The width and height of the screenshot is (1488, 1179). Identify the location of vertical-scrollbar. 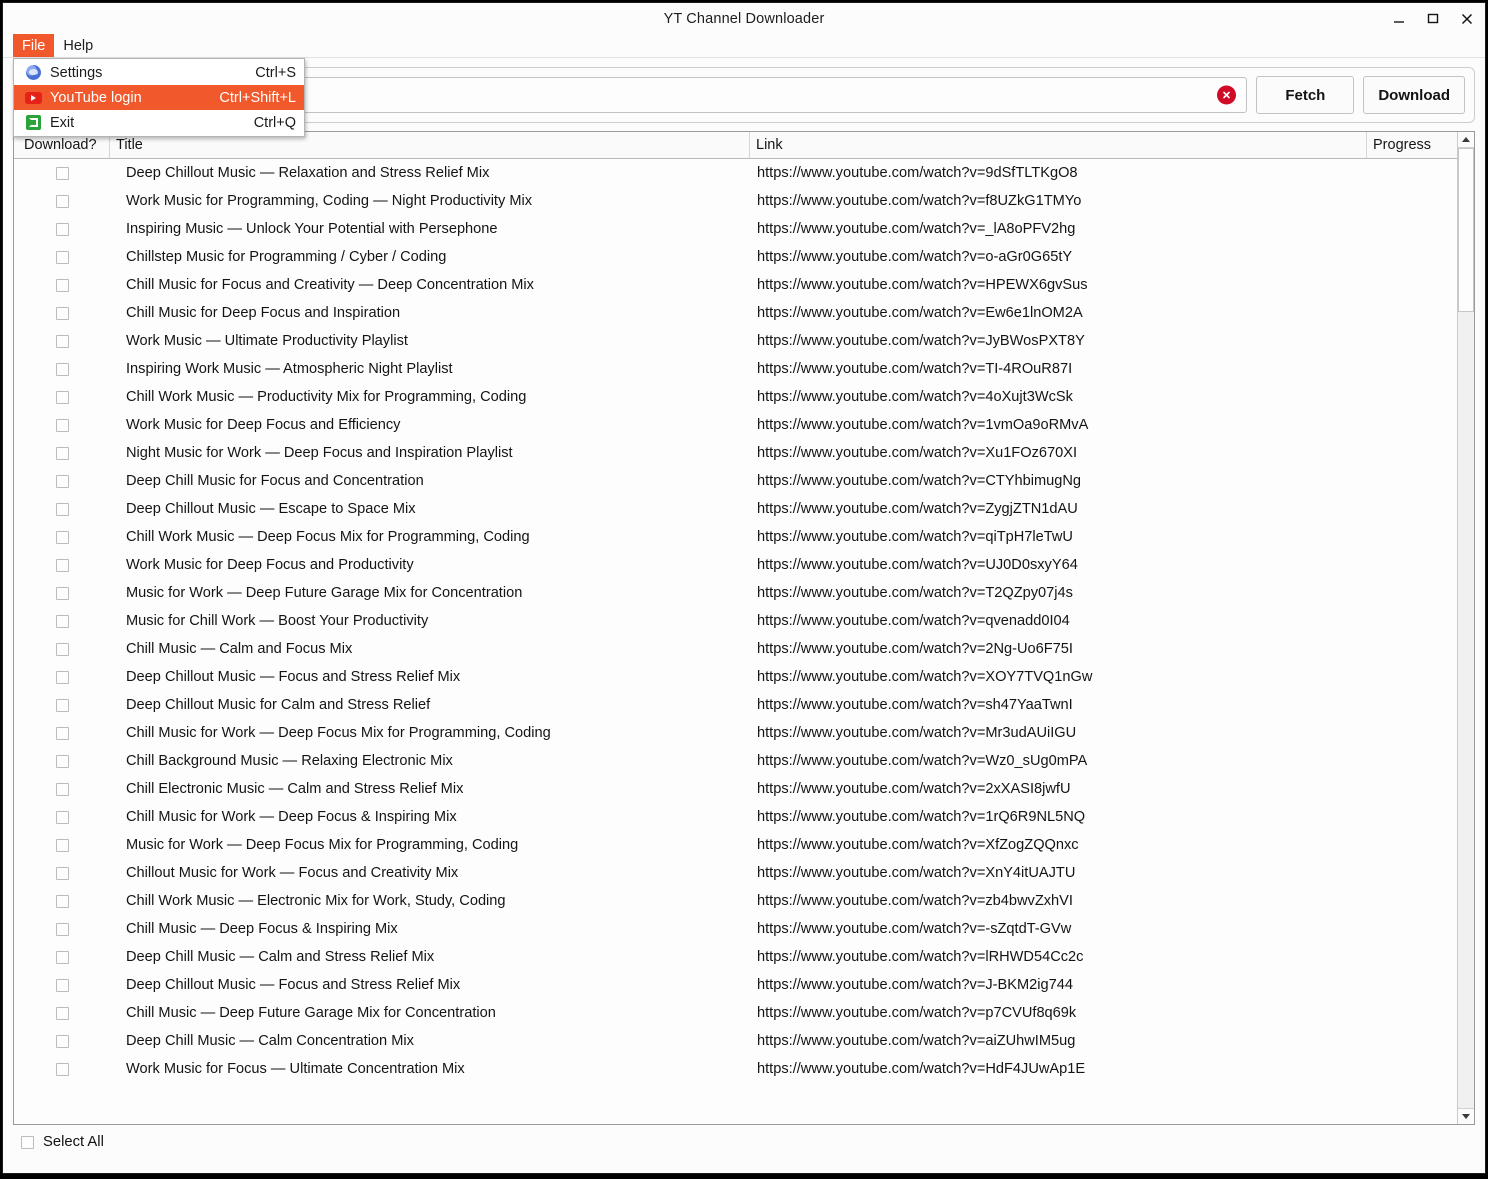
(1465, 628).